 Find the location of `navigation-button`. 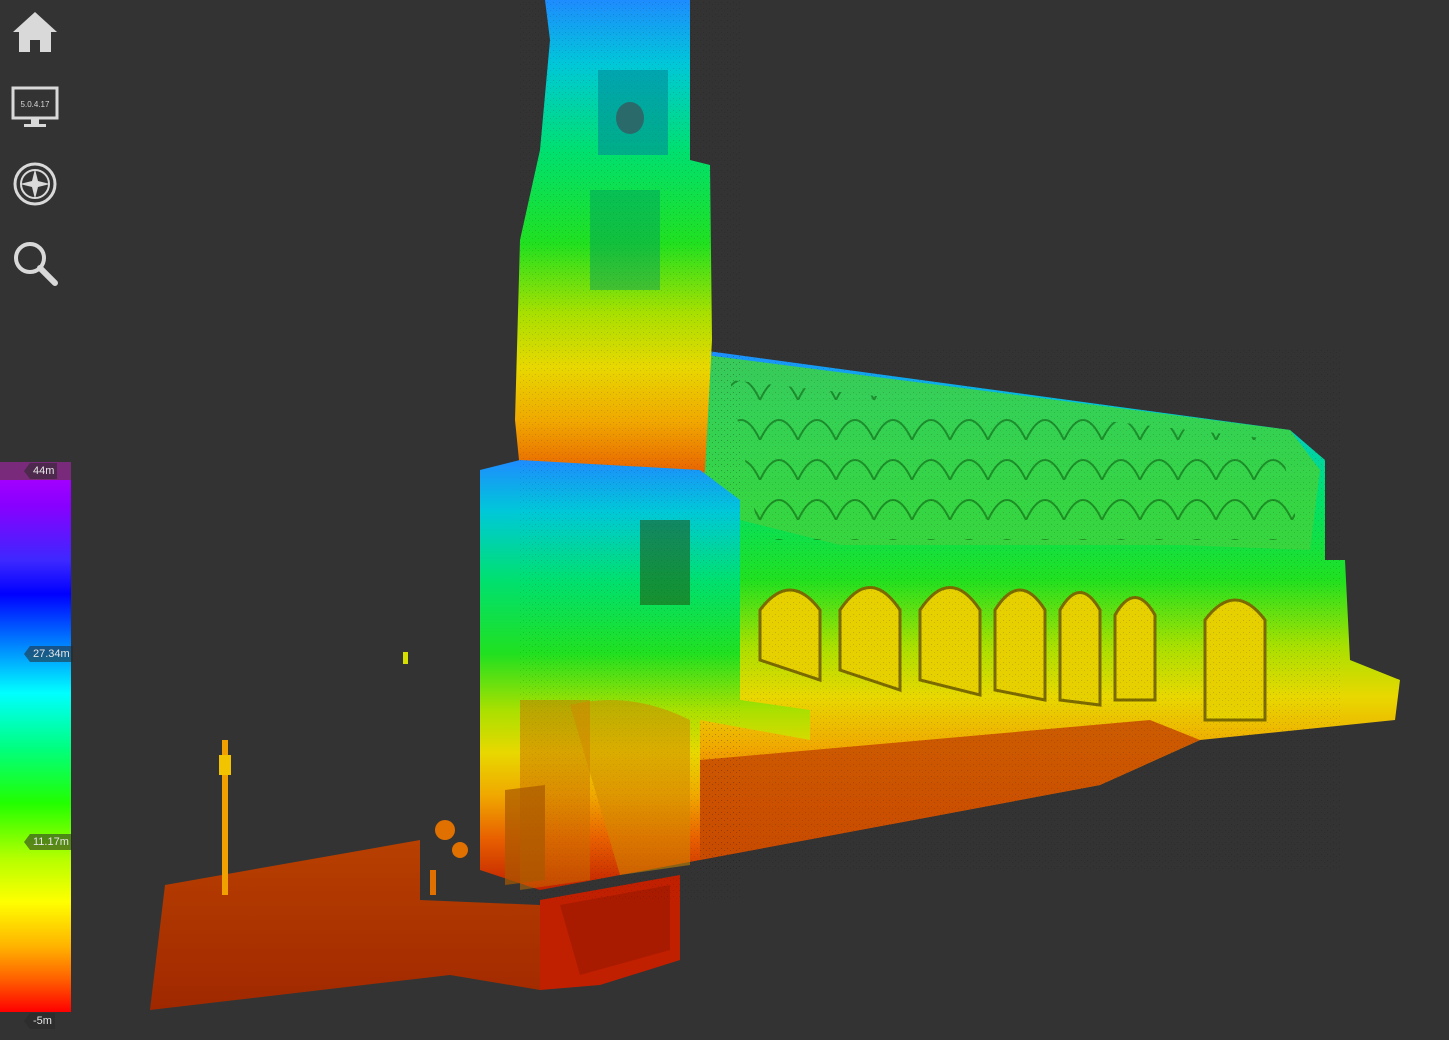

navigation-button is located at coordinates (35, 184).